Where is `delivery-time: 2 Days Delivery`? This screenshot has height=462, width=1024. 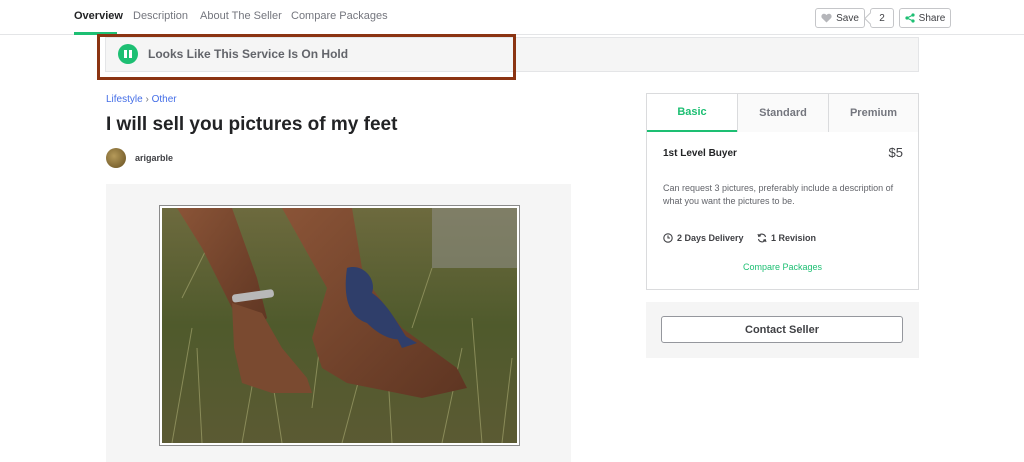
delivery-time: 2 Days Delivery is located at coordinates (703, 238).